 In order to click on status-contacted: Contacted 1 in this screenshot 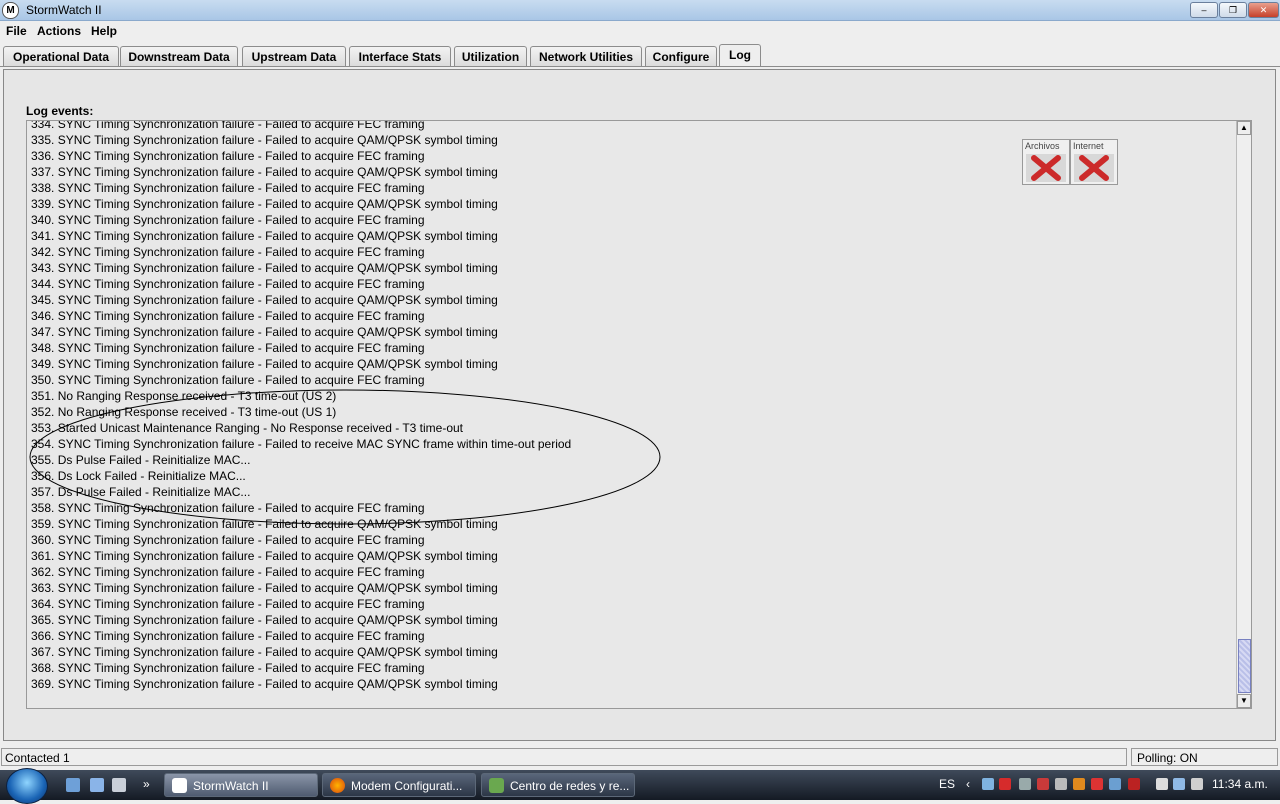, I will do `click(564, 757)`.